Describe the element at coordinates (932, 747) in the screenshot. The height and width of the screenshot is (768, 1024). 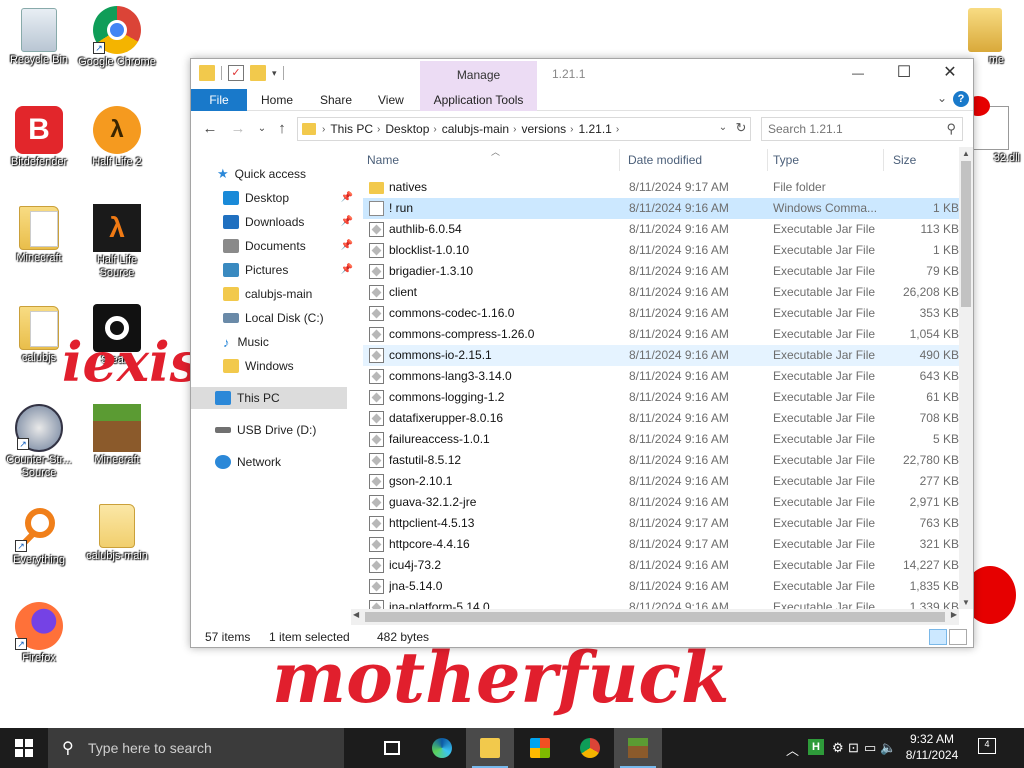
I see `taskbar-clock: 9:32 AM 8/11/2024` at that location.